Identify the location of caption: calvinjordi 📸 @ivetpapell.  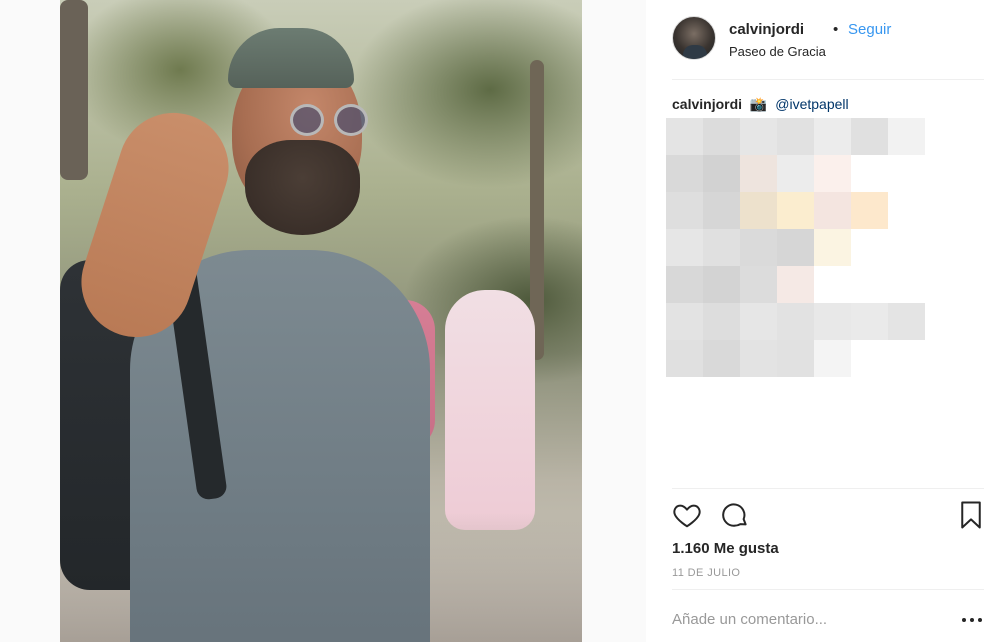
(828, 104).